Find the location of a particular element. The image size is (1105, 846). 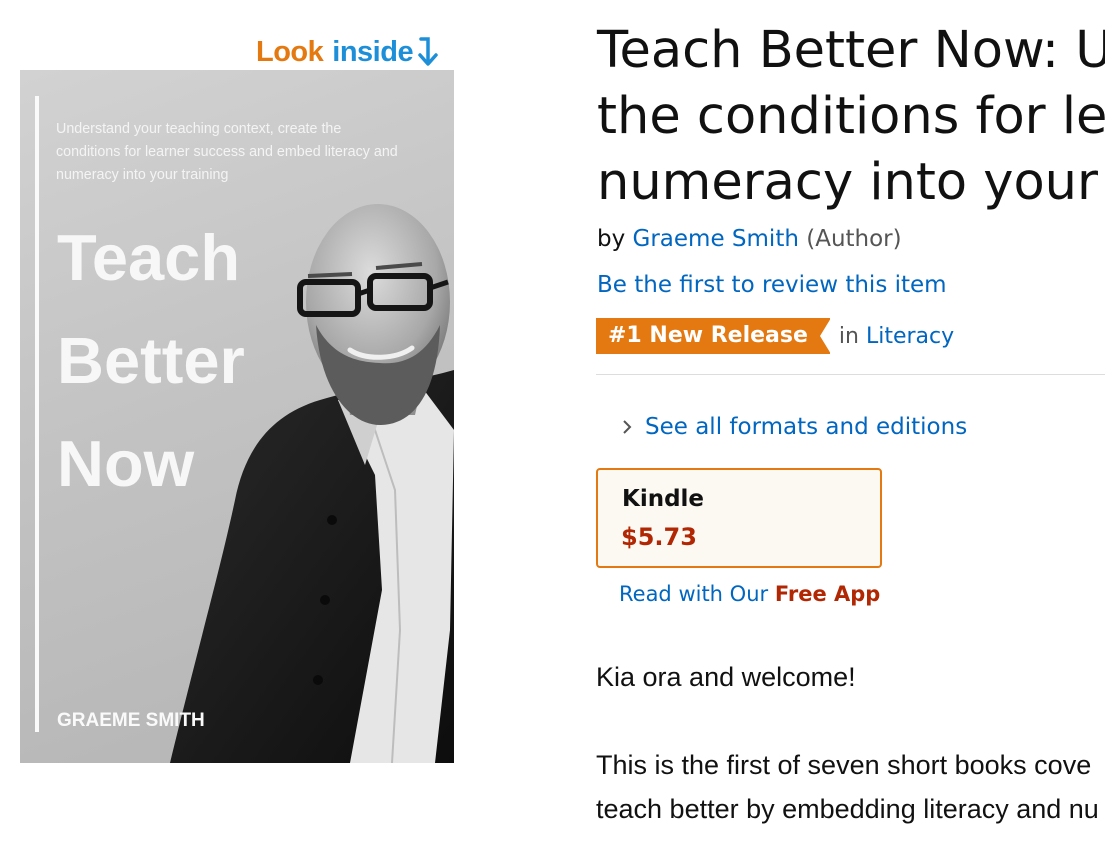

description-line-1: Kia ora and welcome! is located at coordinates (726, 677).